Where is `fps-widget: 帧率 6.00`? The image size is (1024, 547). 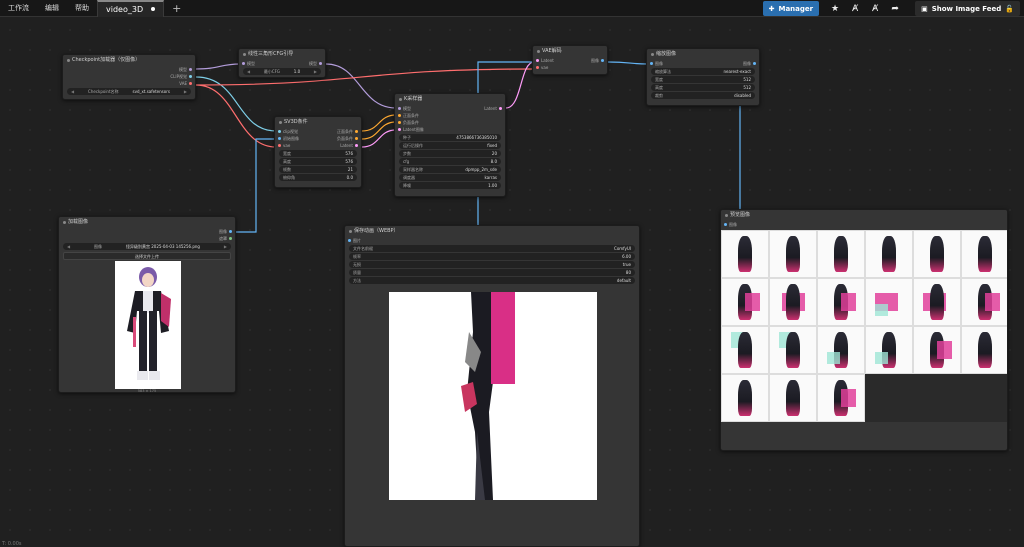 fps-widget: 帧率 6.00 is located at coordinates (492, 256).